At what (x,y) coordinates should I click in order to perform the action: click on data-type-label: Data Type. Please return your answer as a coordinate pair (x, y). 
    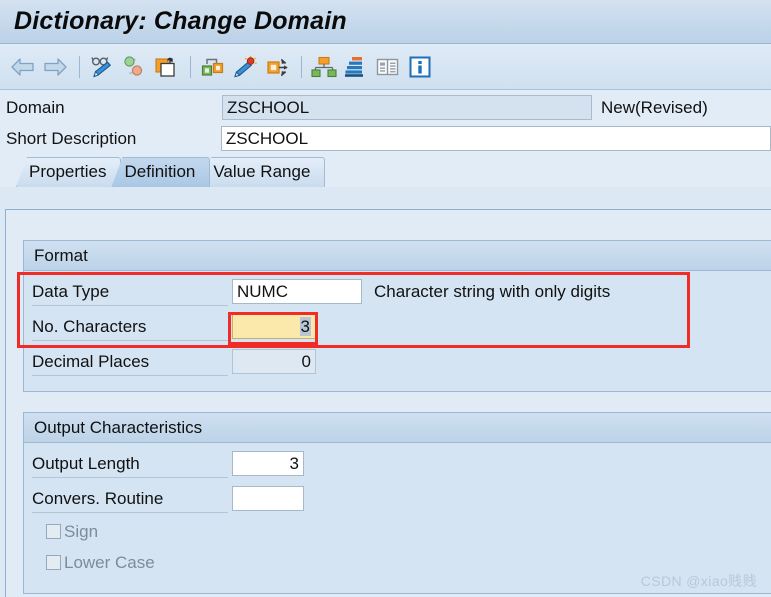
    Looking at the image, I should click on (128, 291).